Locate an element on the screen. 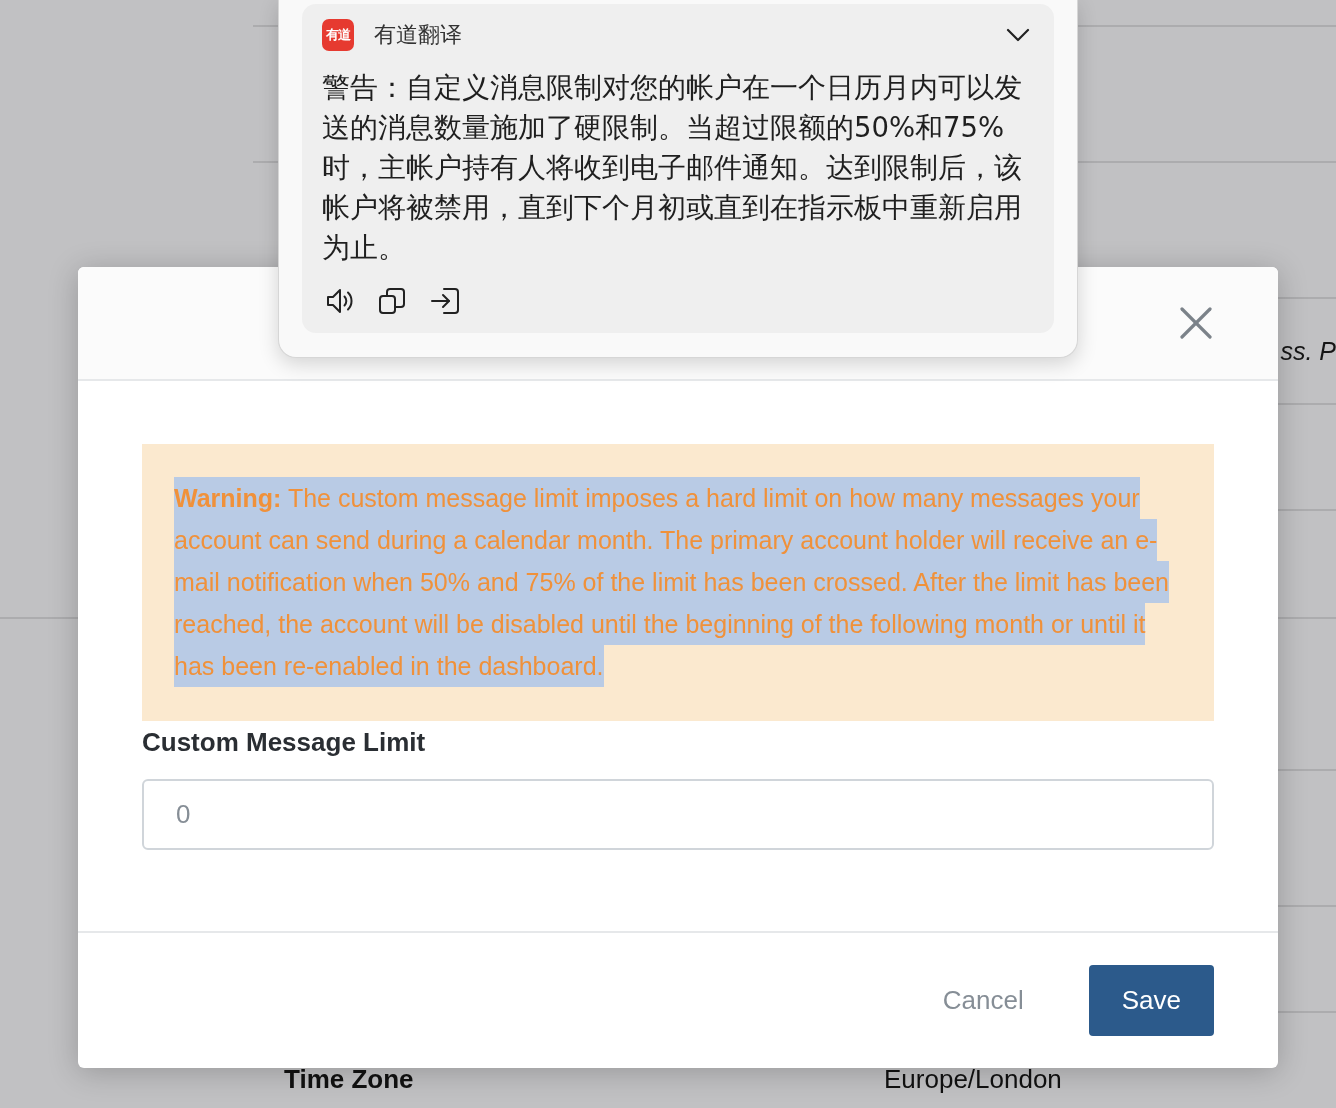 The image size is (1336, 1108). save-button: Save is located at coordinates (1151, 1000).